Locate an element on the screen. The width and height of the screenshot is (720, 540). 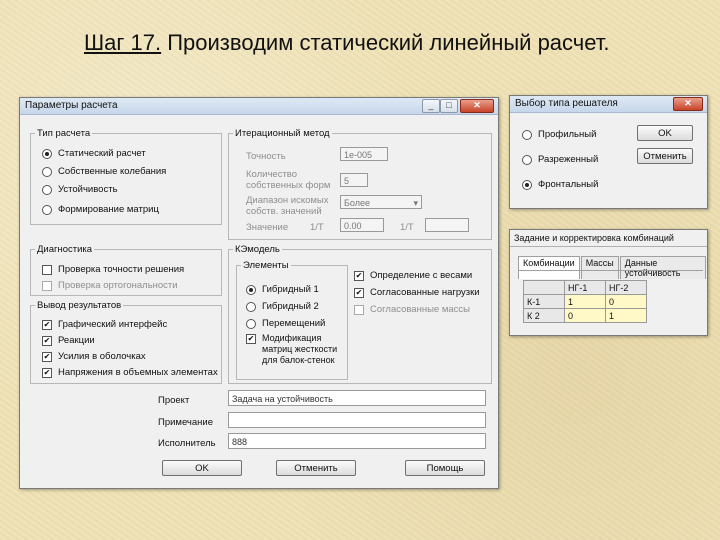
output-solid-stress-check: ✔ Напряжения в объемных элементах is located at coordinates (130, 372).